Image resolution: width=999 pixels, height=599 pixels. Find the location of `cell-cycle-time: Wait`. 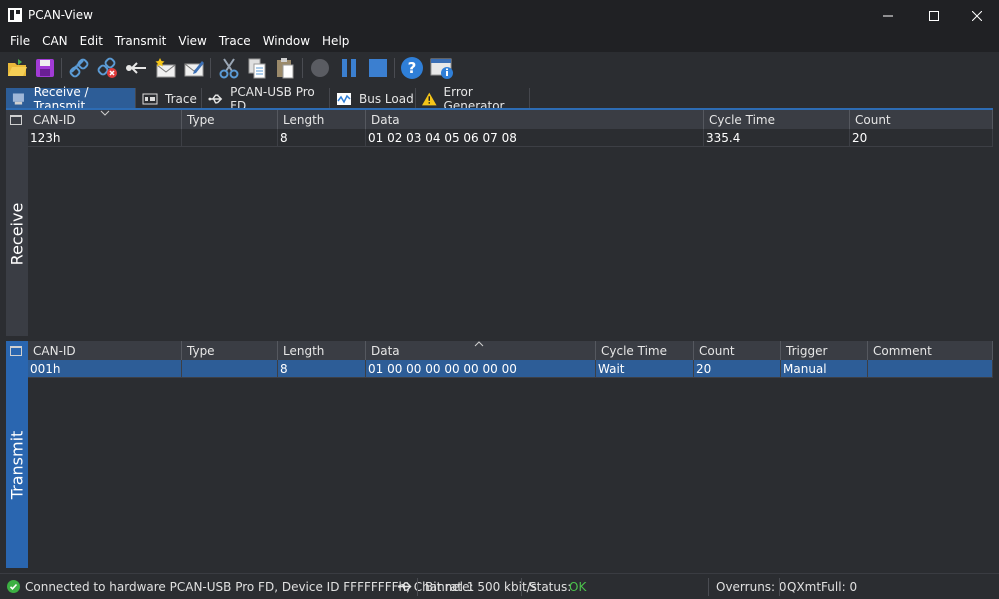

cell-cycle-time: Wait is located at coordinates (645, 369).